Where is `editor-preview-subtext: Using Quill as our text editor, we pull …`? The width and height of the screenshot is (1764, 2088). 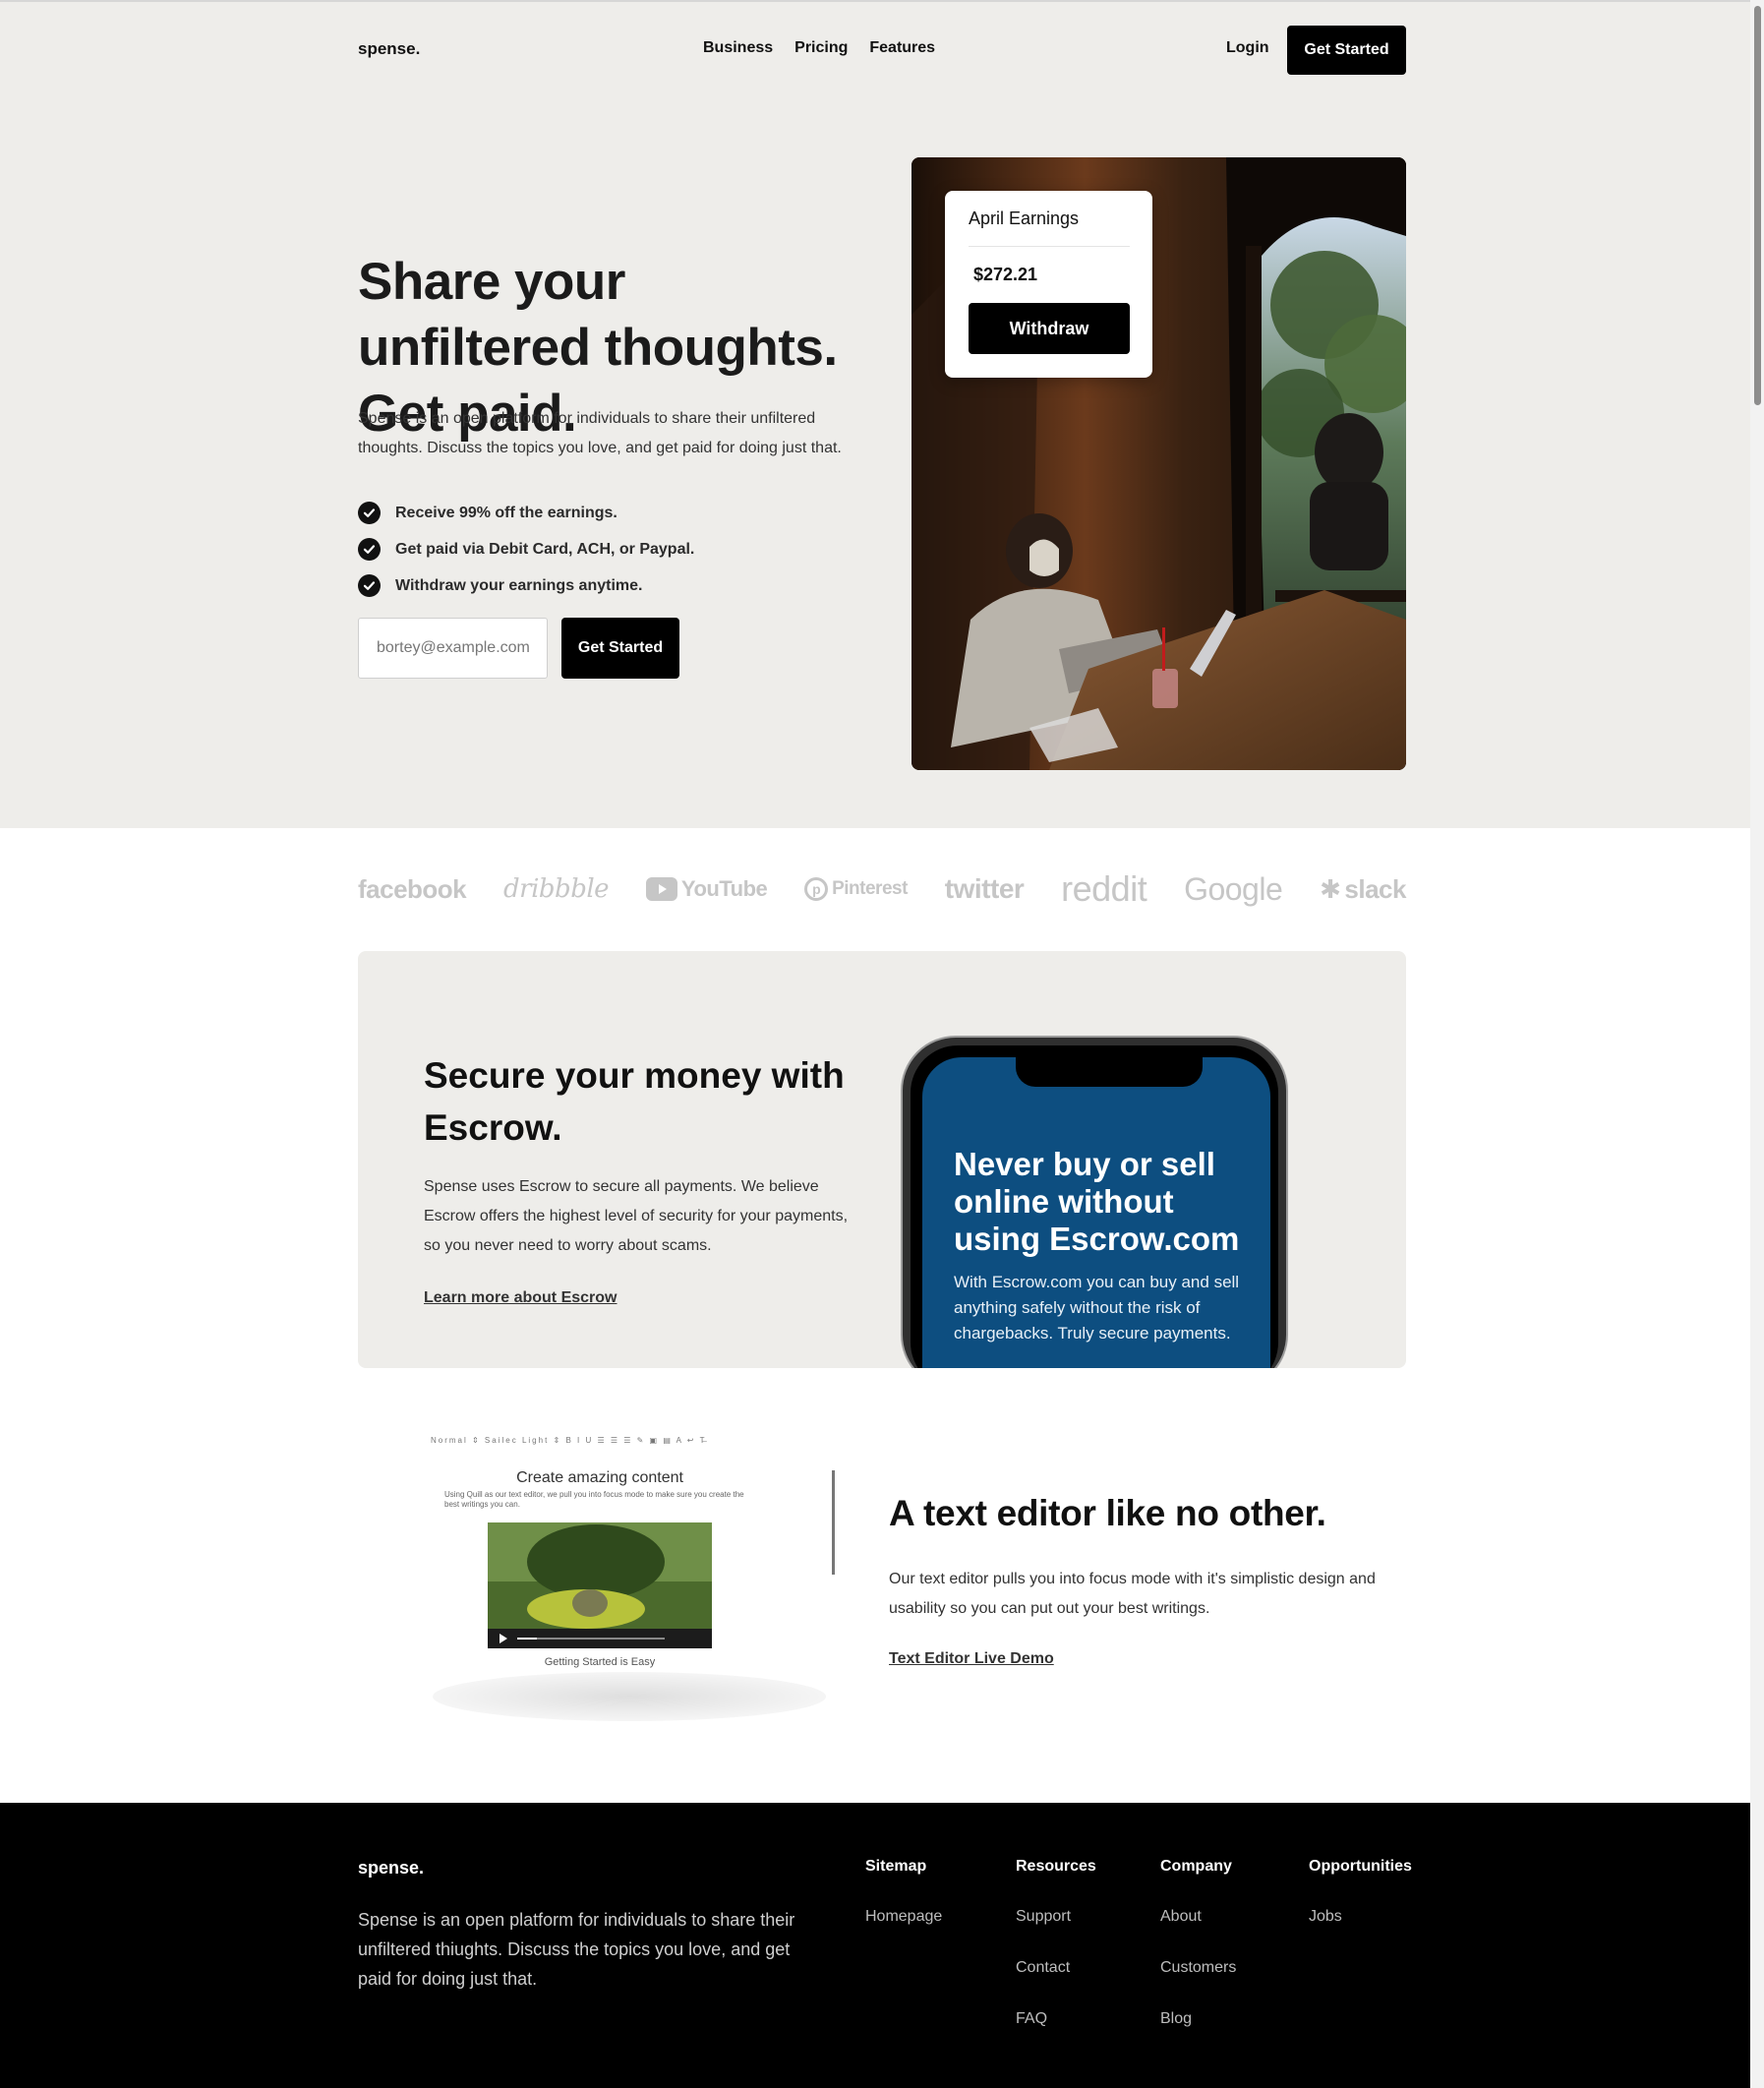
editor-preview-subtext: Using Quill as our text editor, we pull … is located at coordinates (594, 1500).